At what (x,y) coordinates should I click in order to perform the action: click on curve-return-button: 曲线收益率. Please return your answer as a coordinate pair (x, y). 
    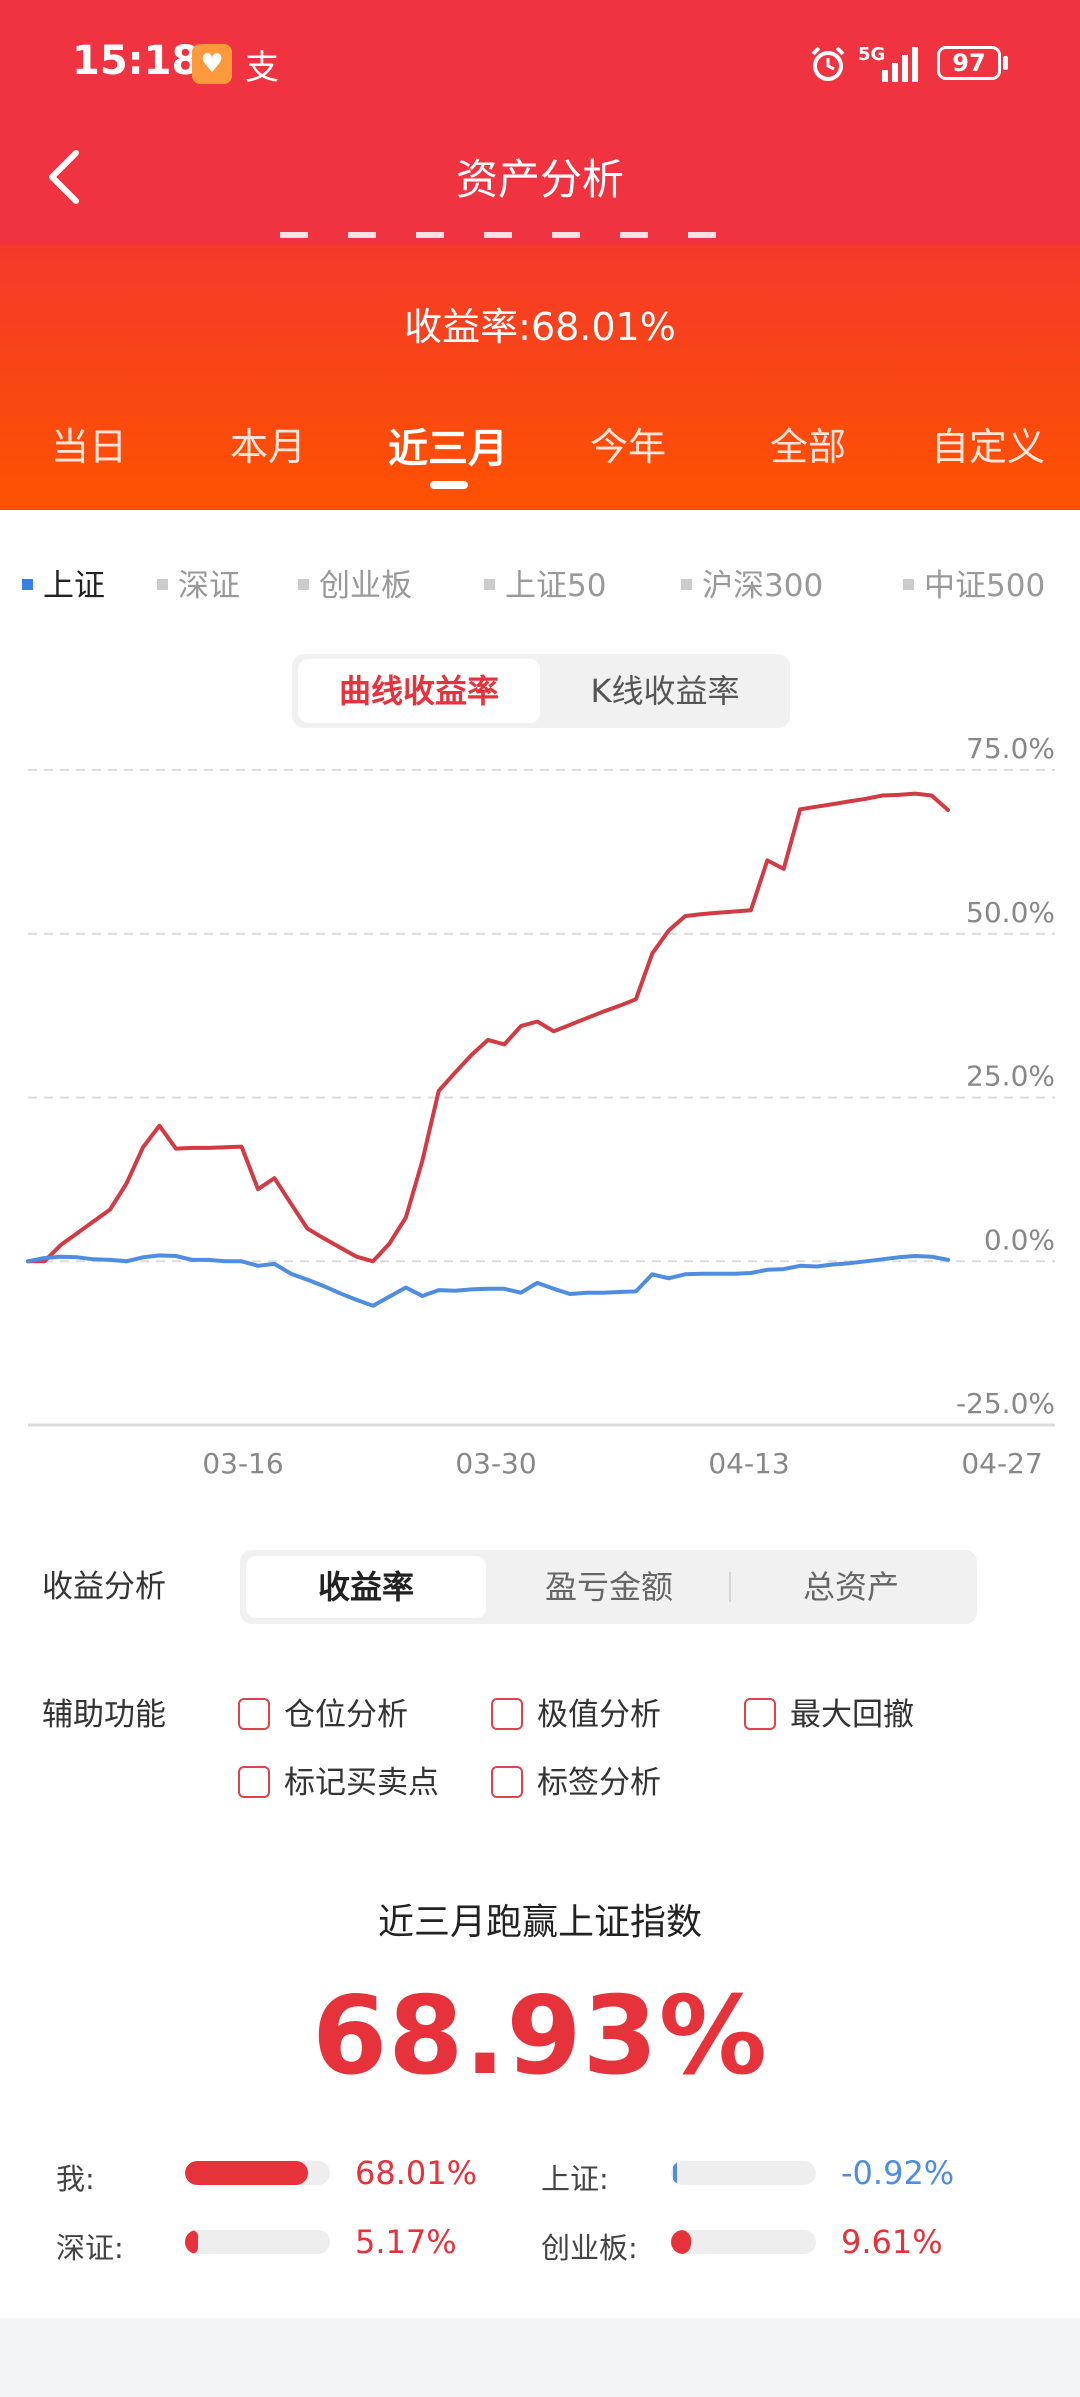
    Looking at the image, I should click on (419, 691).